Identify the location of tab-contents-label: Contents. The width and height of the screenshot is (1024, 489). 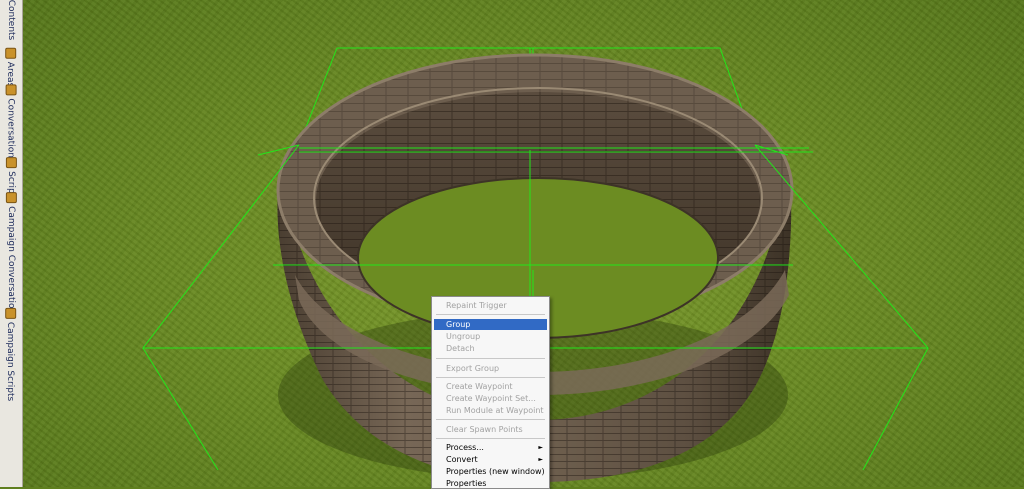
(11, 20).